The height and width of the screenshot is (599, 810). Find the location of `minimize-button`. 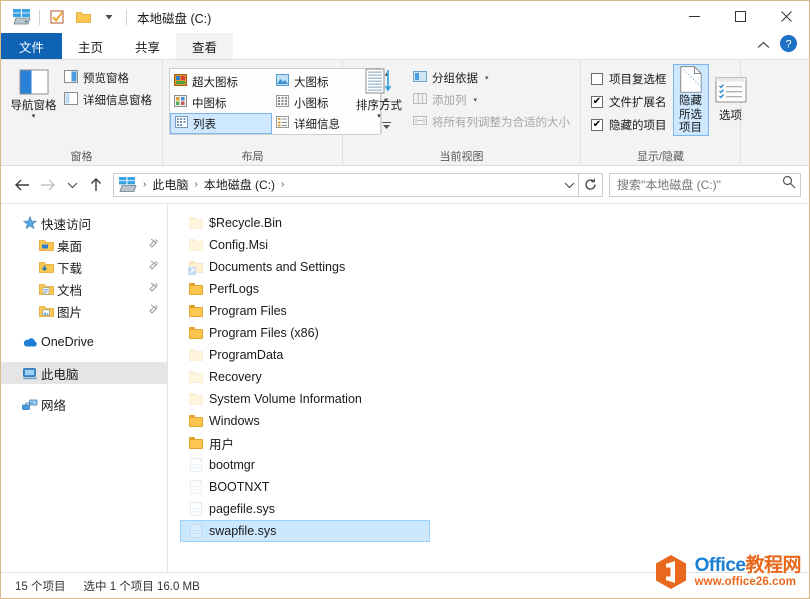

minimize-button is located at coordinates (694, 16).